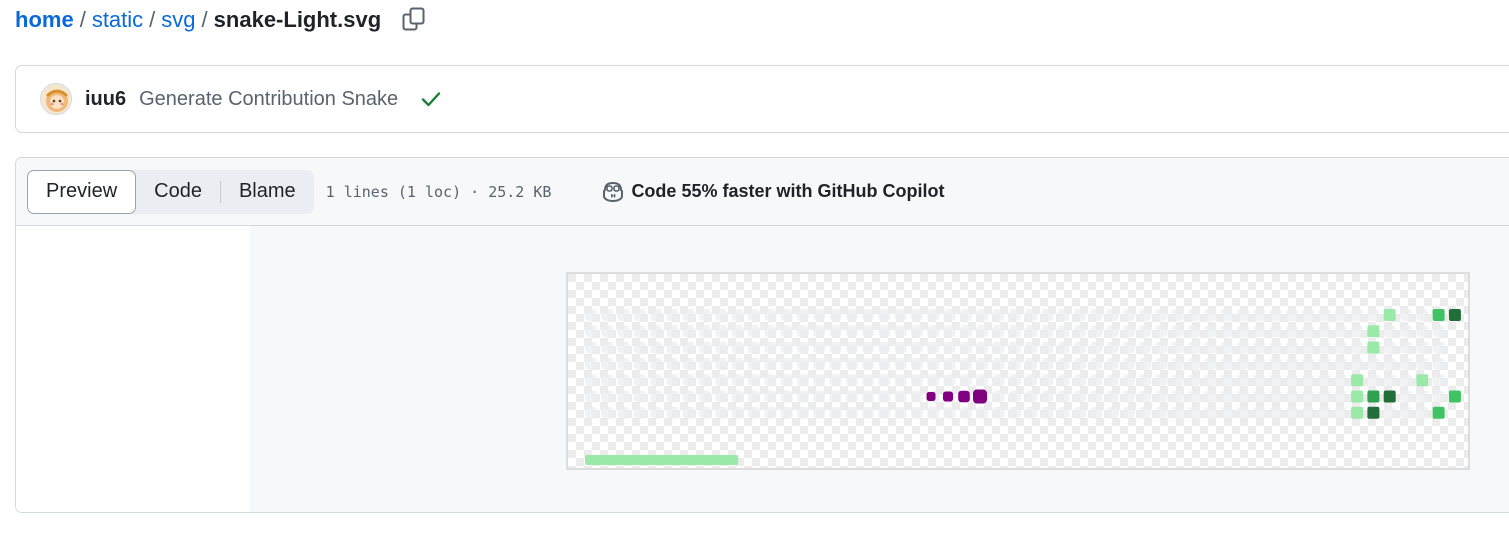 The height and width of the screenshot is (540, 1509). Describe the element at coordinates (178, 192) in the screenshot. I see `tab-code: Code` at that location.